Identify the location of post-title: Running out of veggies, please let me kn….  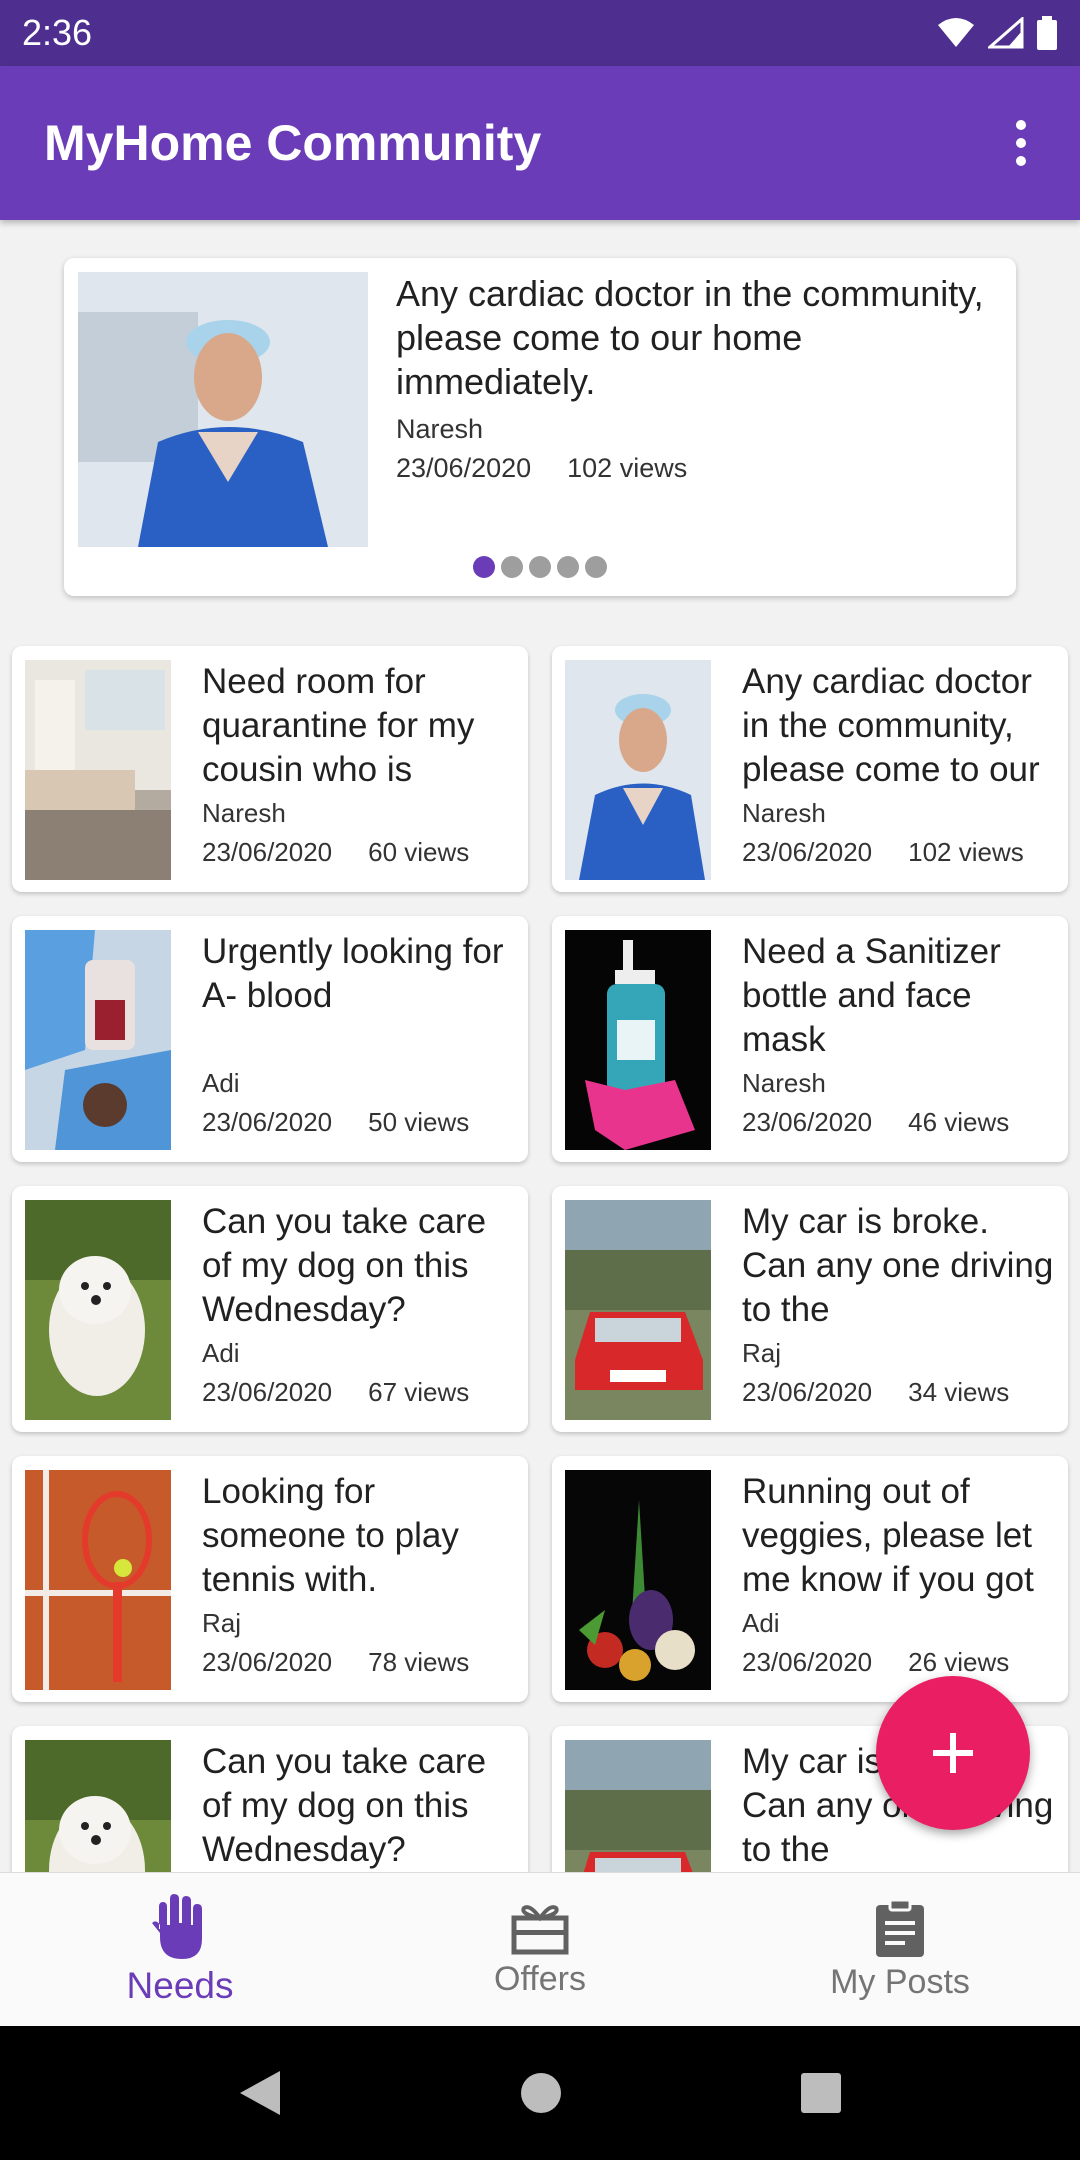
(888, 1535).